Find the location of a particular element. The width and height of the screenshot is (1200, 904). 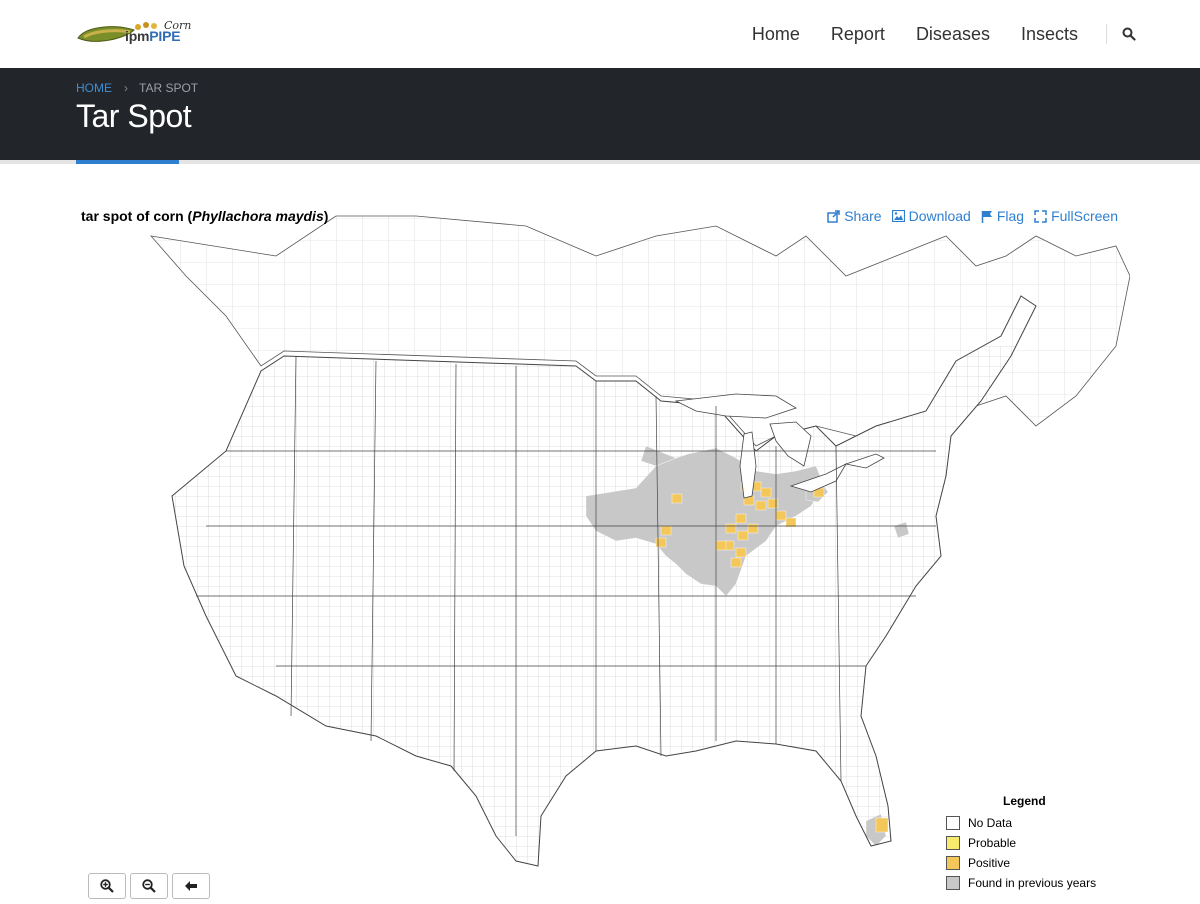

map-title: tar spot of corn (Phyllachora maydis) is located at coordinates (204, 216).